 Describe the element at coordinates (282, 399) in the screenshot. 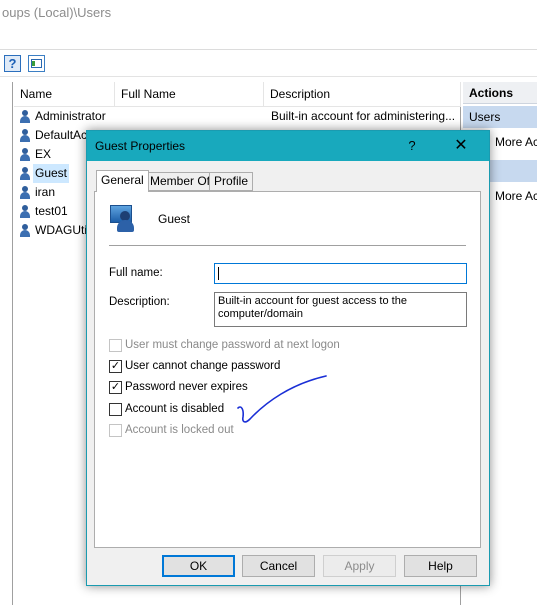

I see `handdrawn-checkmark-annotation` at that location.